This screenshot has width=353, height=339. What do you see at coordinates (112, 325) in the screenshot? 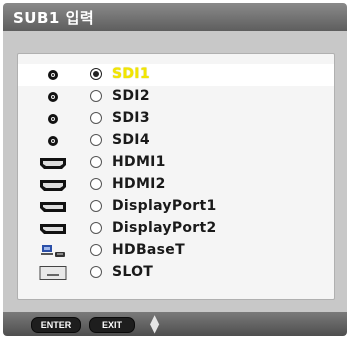
I see `exit-button: EXIT` at bounding box center [112, 325].